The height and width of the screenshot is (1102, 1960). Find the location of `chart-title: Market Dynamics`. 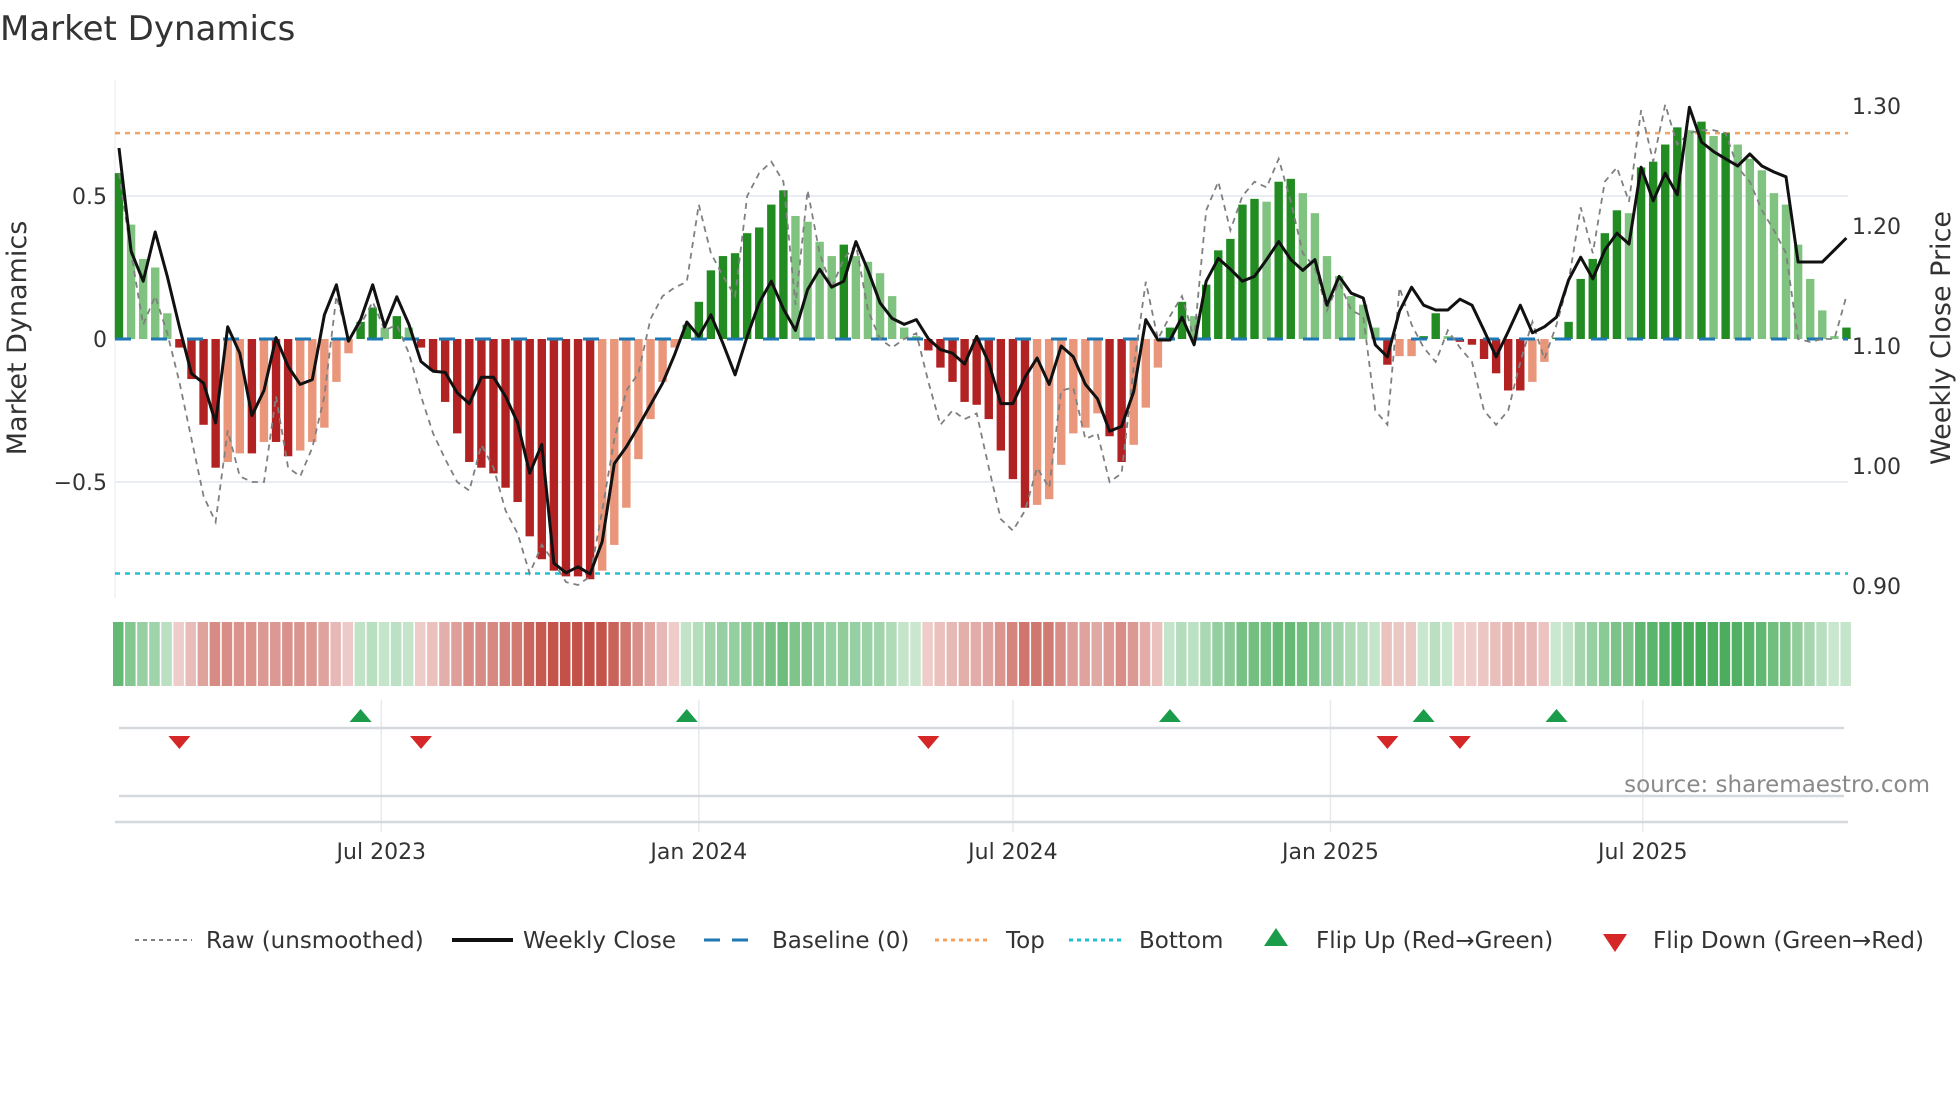

chart-title: Market Dynamics is located at coordinates (147, 29).